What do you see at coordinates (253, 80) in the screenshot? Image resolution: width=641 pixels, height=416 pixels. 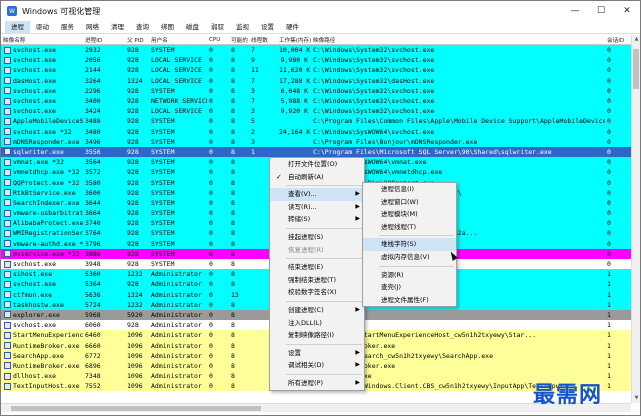 I see `cell-thr: 7` at bounding box center [253, 80].